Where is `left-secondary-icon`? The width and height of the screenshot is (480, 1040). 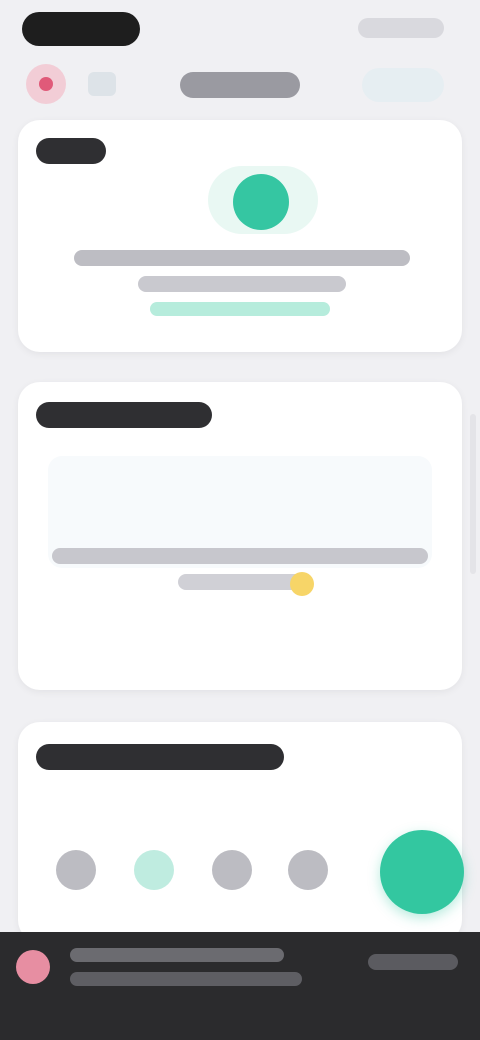 left-secondary-icon is located at coordinates (102, 84).